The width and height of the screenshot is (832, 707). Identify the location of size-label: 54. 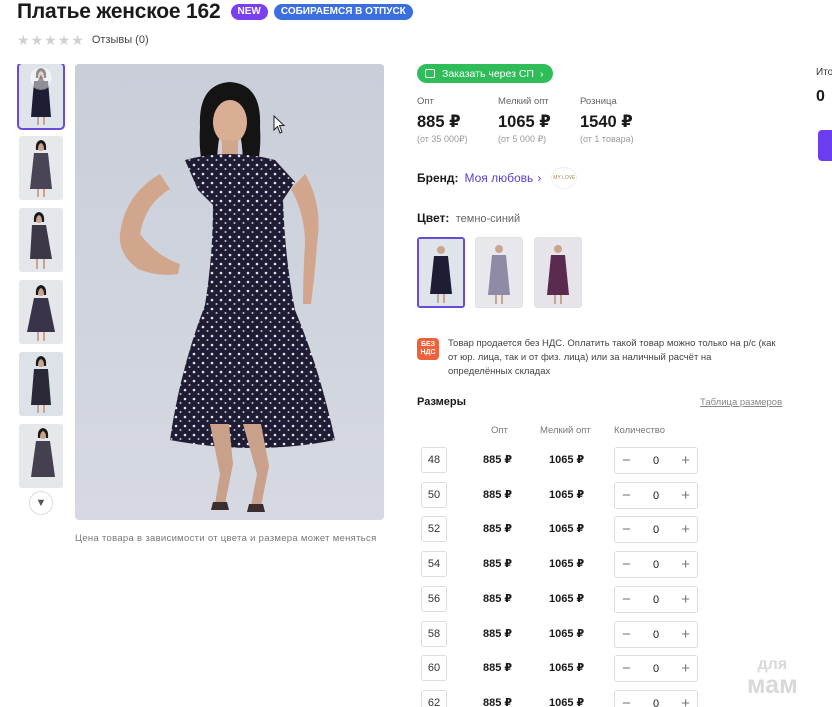
(434, 564).